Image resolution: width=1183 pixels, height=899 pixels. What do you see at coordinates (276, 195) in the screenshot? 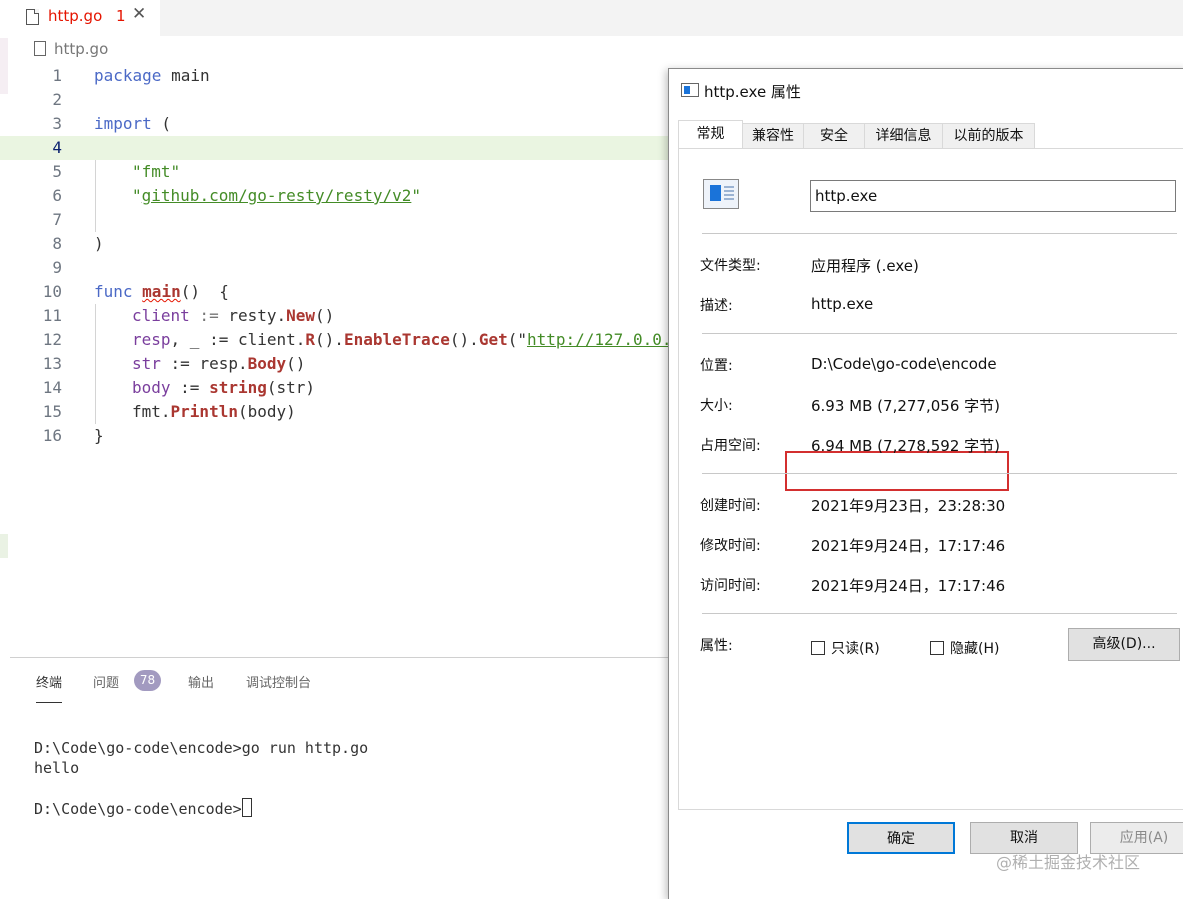
I see `import-path-link: github.com/go-resty/resty/v2` at bounding box center [276, 195].